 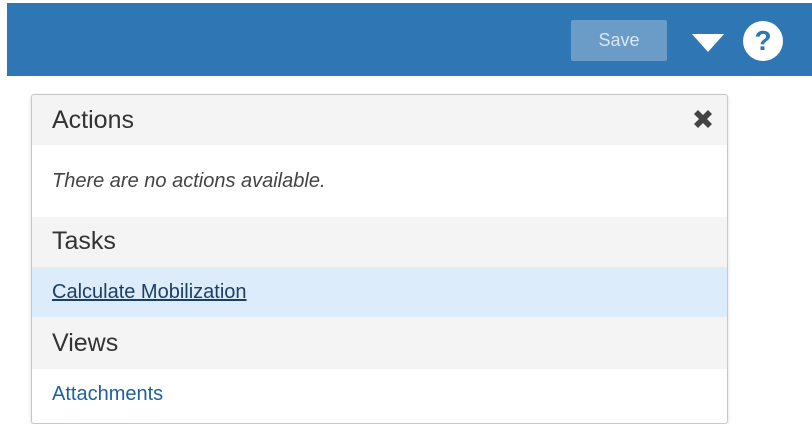 I want to click on caret-down-icon, so click(x=708, y=43).